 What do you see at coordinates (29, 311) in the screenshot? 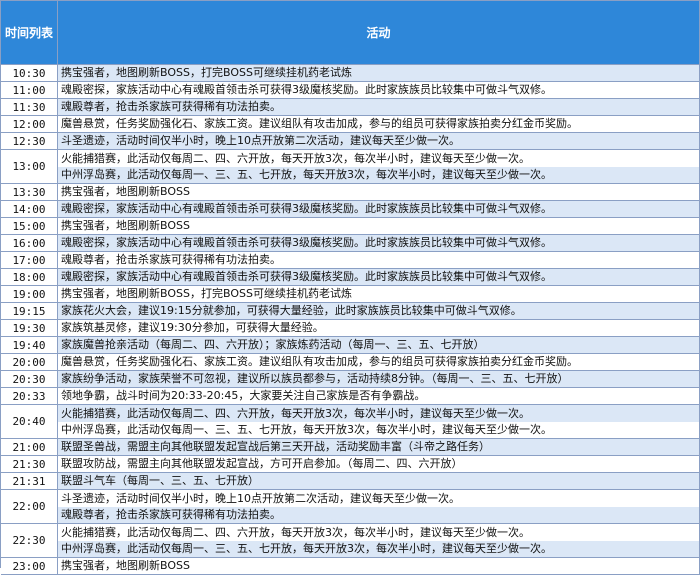
I see `time-cell: 19:15` at bounding box center [29, 311].